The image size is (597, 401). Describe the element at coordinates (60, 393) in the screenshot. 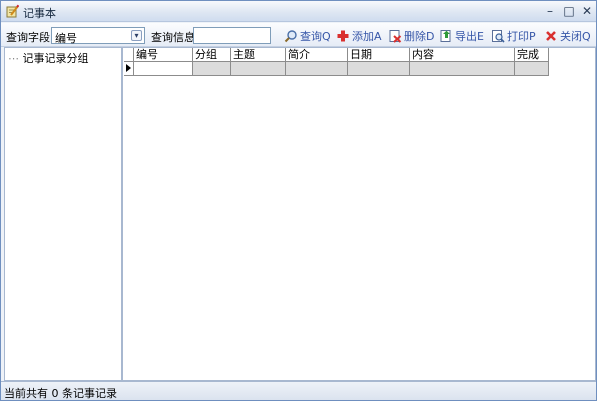

I see `status-text: 当前共有 0 条记事记录` at that location.